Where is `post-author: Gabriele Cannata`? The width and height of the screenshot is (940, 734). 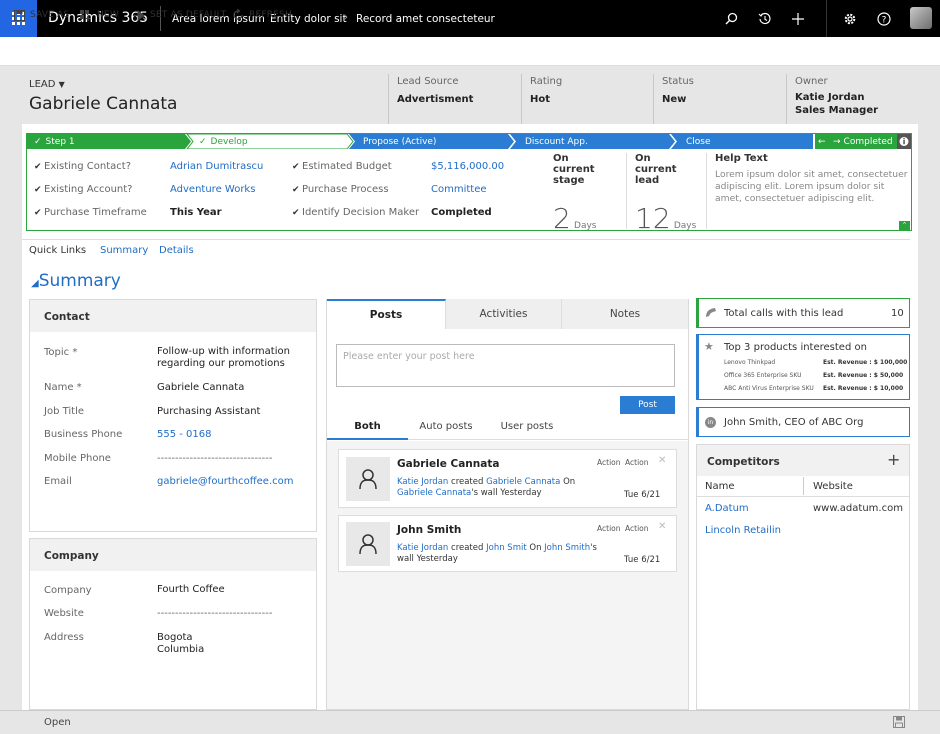
post-author: Gabriele Cannata is located at coordinates (448, 464).